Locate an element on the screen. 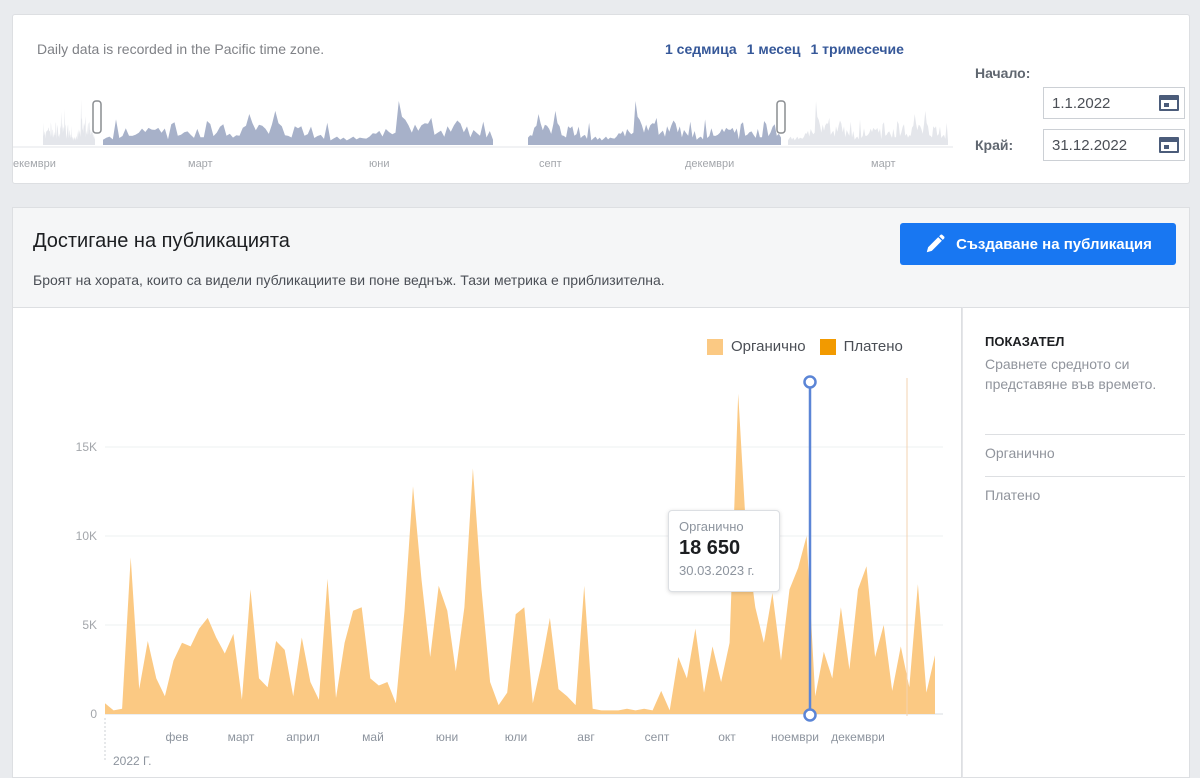 The height and width of the screenshot is (778, 1200). hover-handle-bottom is located at coordinates (810, 715).